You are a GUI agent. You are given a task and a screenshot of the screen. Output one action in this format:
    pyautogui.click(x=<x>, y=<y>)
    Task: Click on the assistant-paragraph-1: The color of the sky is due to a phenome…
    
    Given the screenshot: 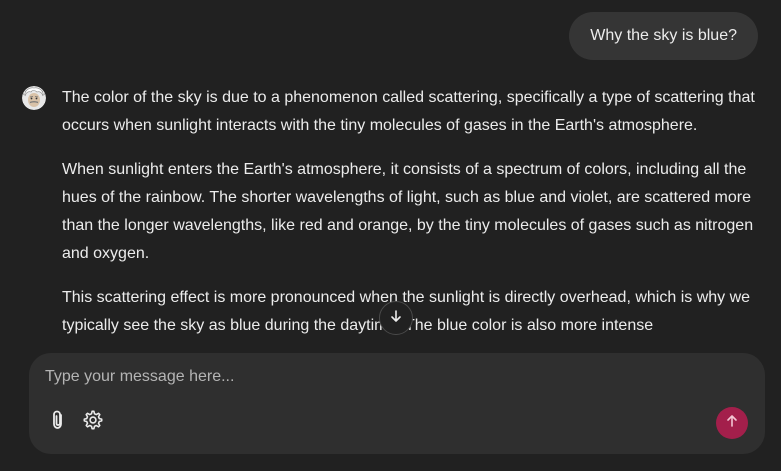 What is the action you would take?
    pyautogui.click(x=408, y=111)
    